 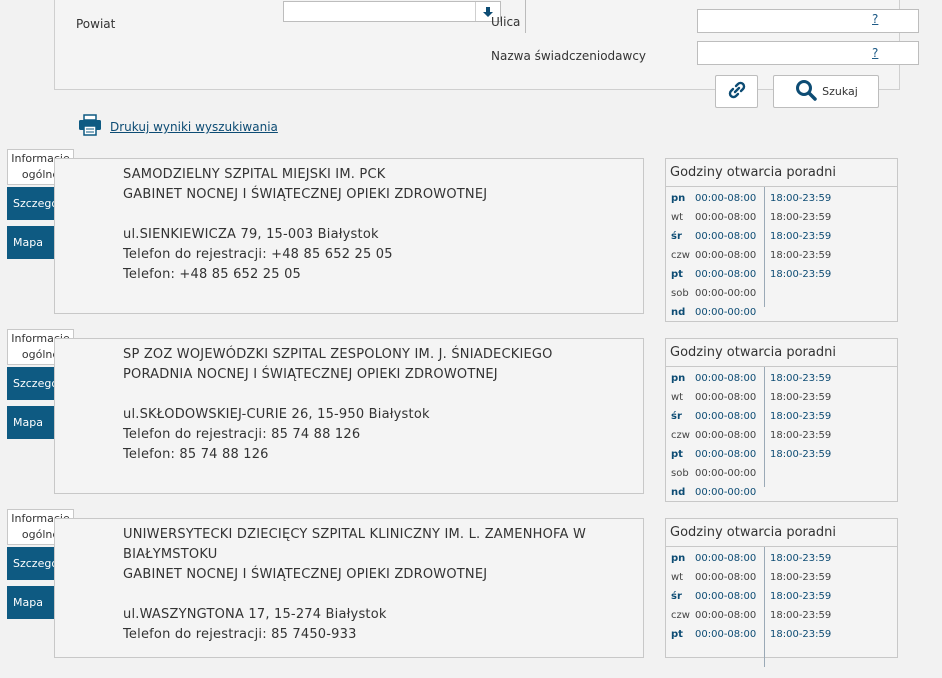 What do you see at coordinates (258, 254) in the screenshot?
I see `registration-phone: Telefon do rejestracji: +48 85 652 25 05` at bounding box center [258, 254].